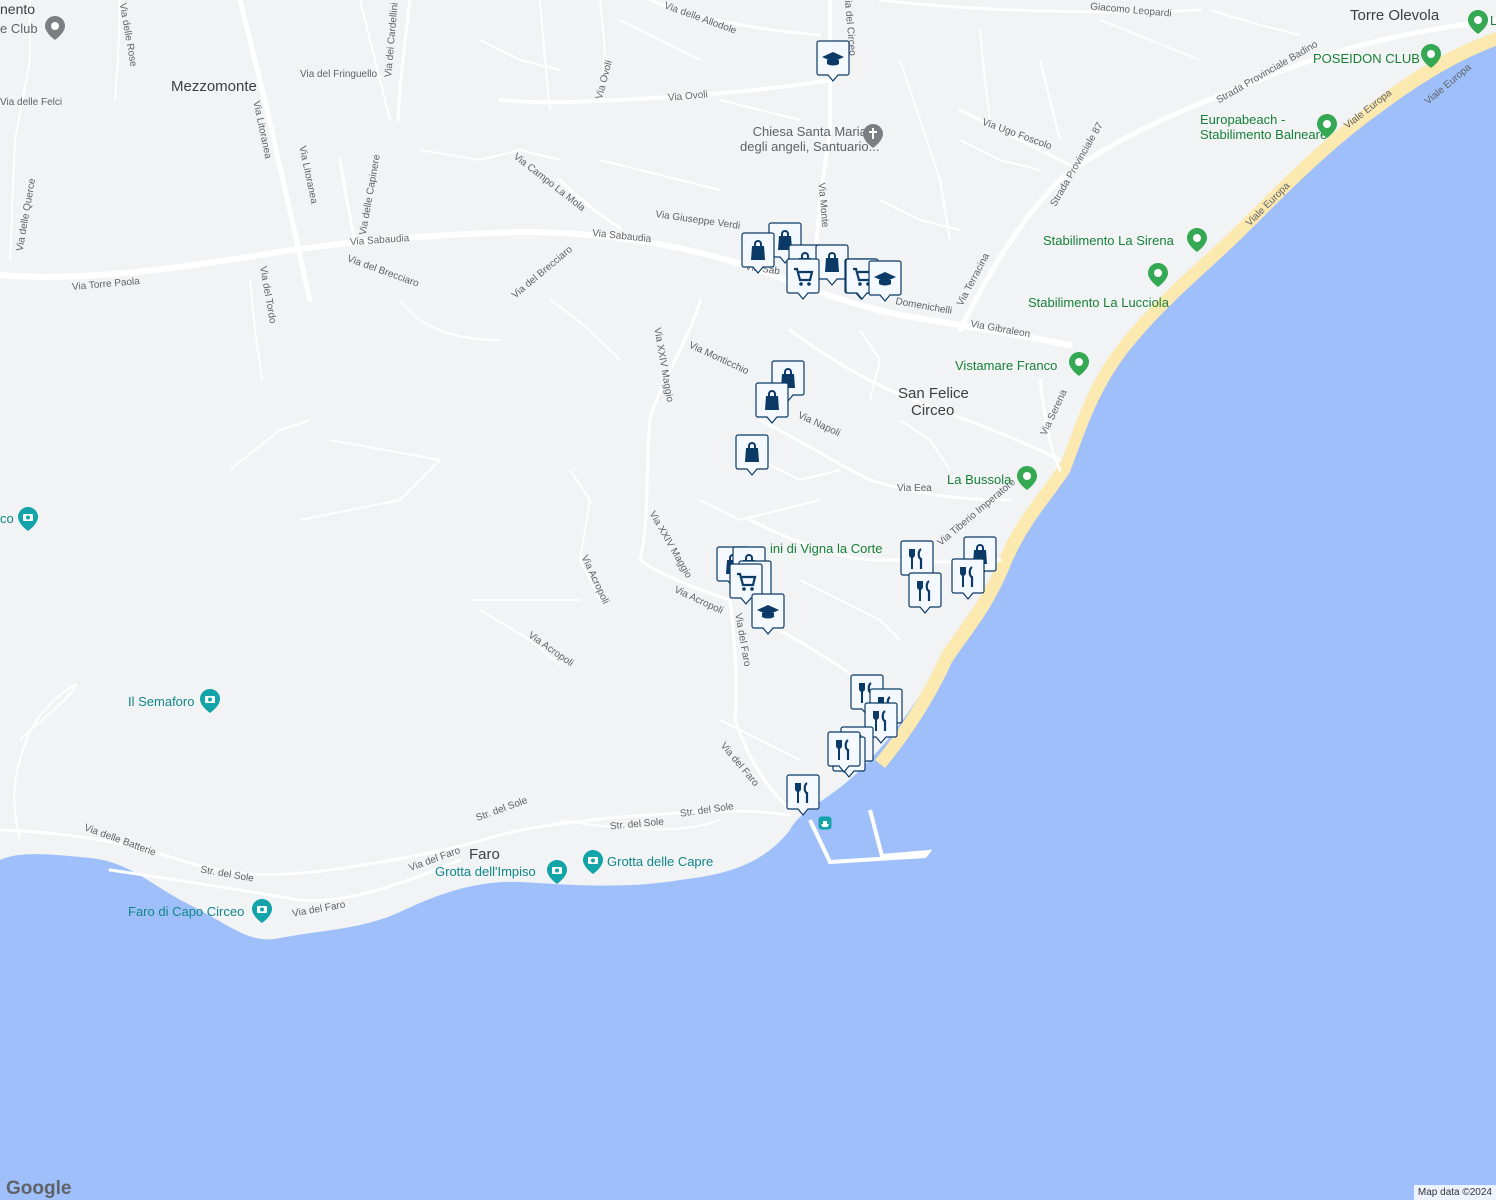 The height and width of the screenshot is (1200, 1496). Describe the element at coordinates (914, 488) in the screenshot. I see `street-label: Via Eea` at that location.